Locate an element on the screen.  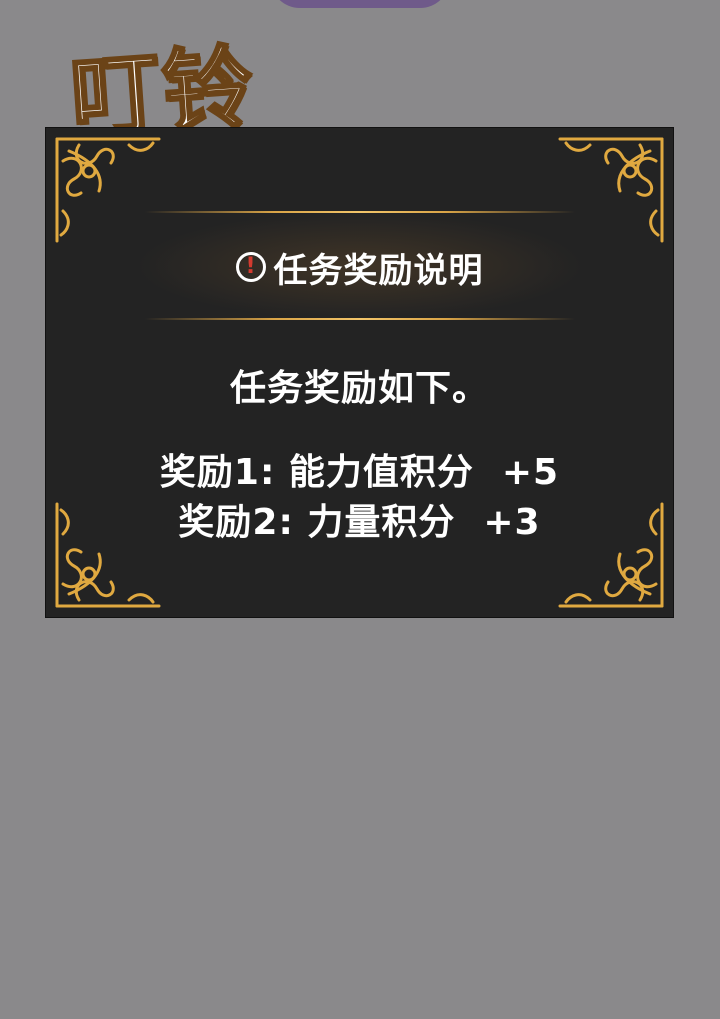
reward-row: 奖励1: 能力值积分 +5 is located at coordinates (359, 469).